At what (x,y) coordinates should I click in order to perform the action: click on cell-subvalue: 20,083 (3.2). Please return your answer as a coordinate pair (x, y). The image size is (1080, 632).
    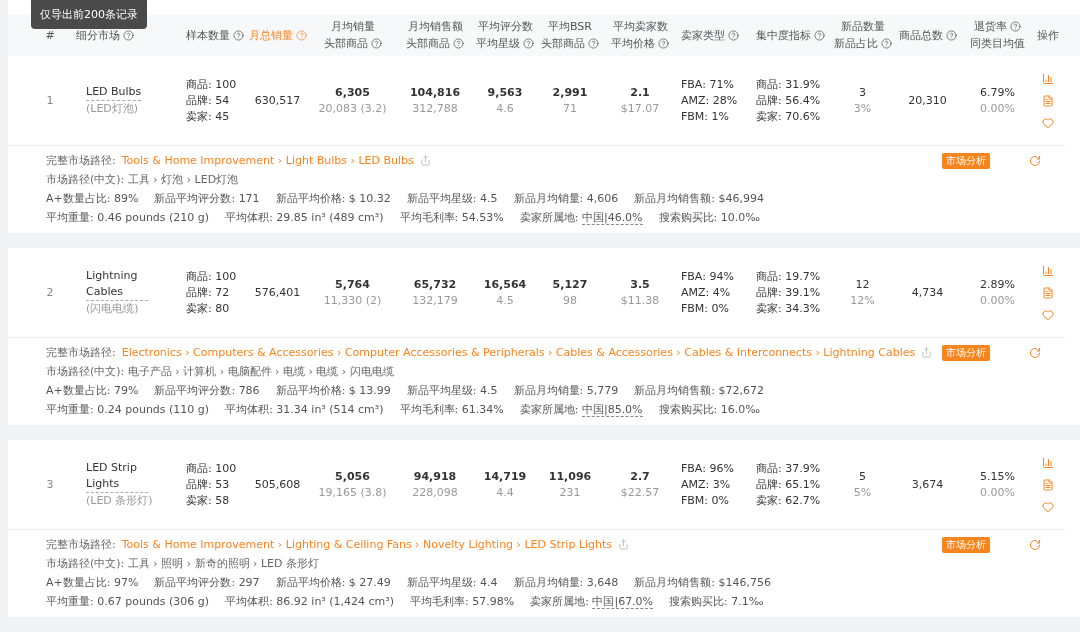
    Looking at the image, I should click on (352, 108).